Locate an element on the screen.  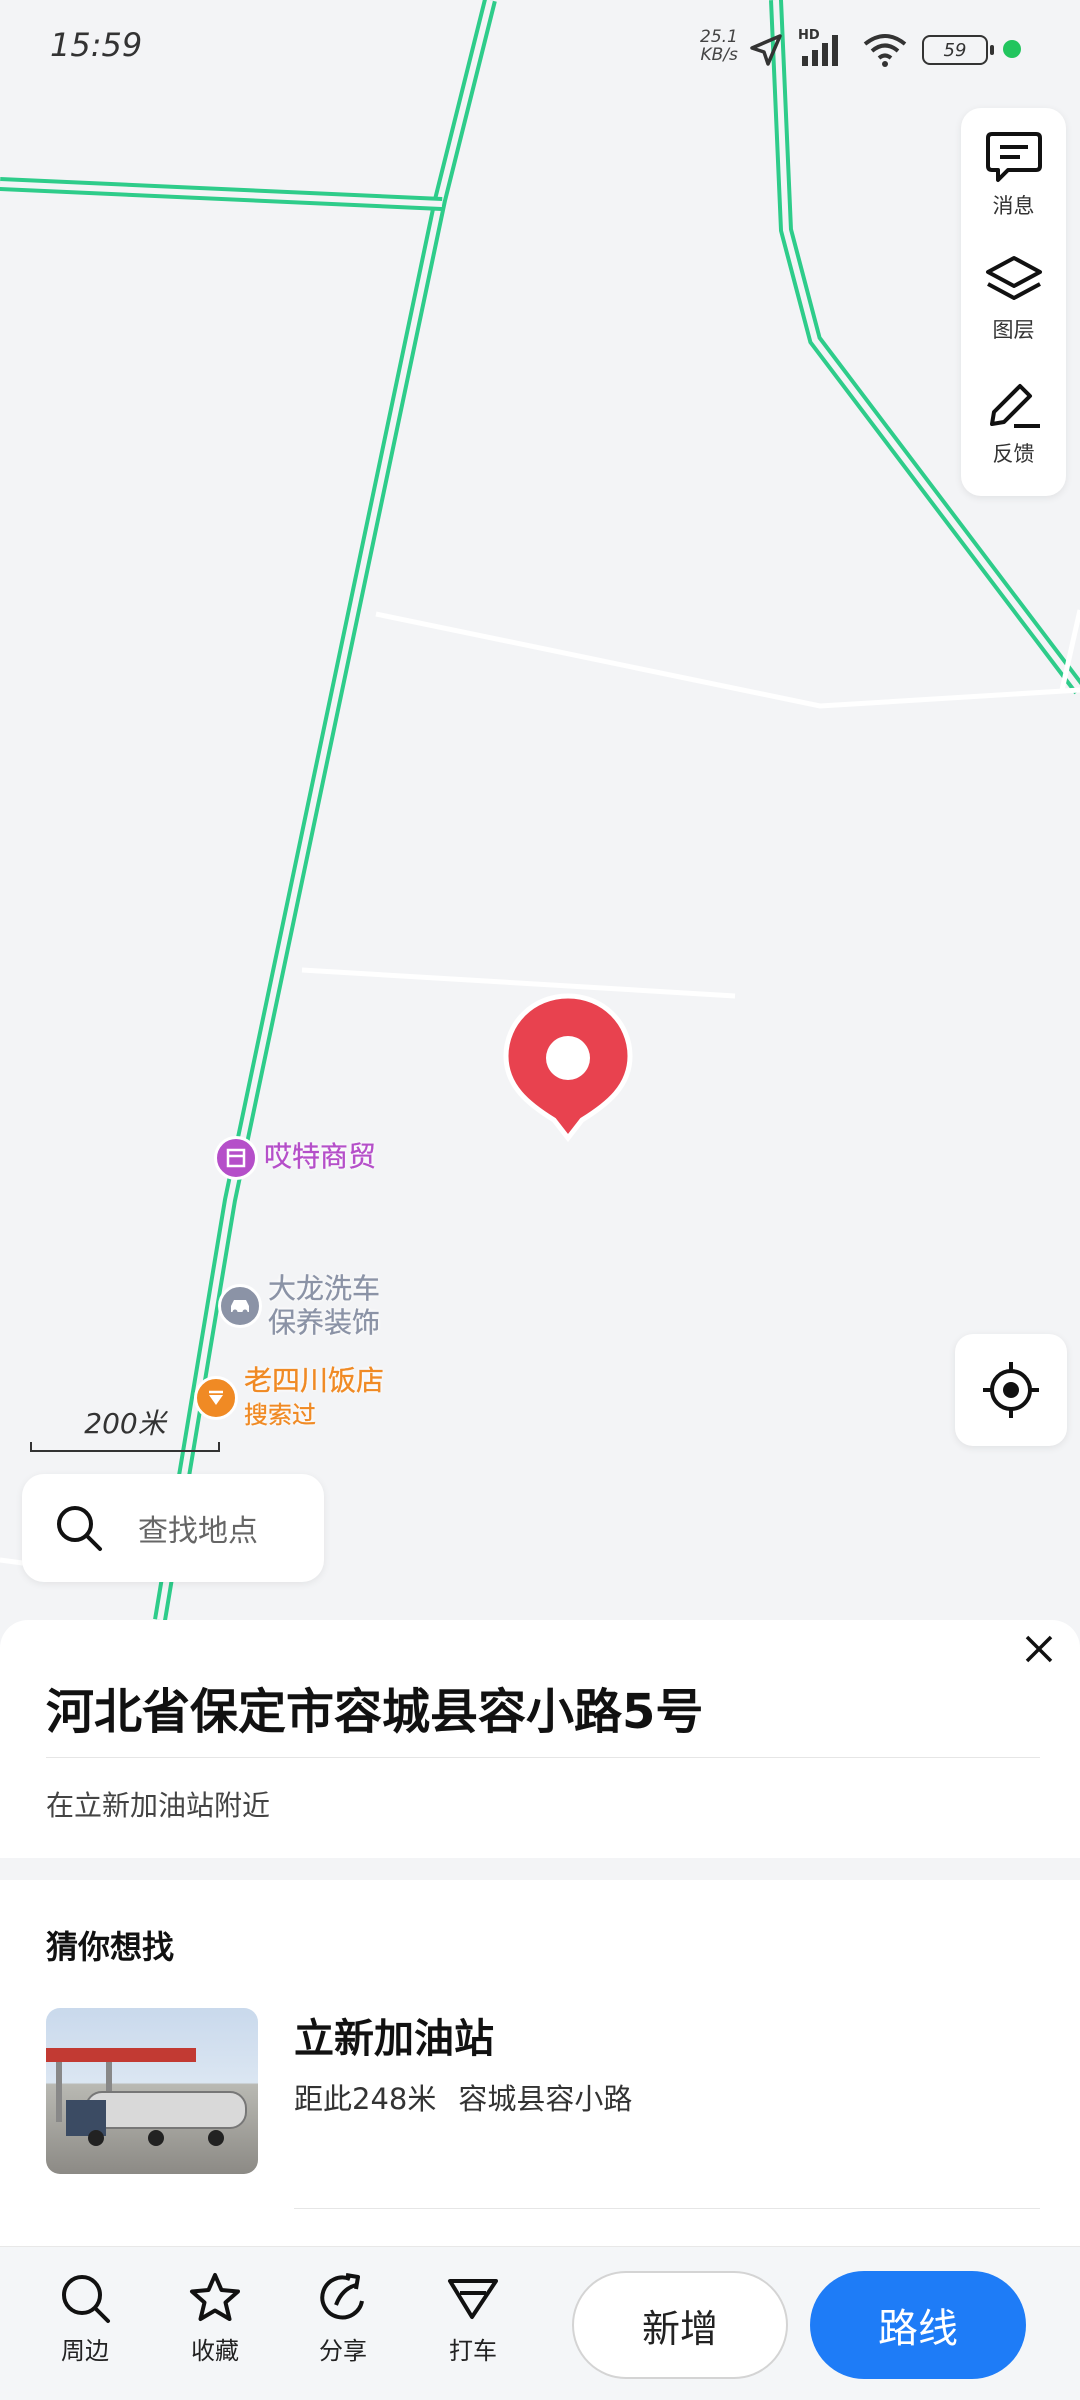
nav-favorites-label: 收藏 is located at coordinates (215, 2351).